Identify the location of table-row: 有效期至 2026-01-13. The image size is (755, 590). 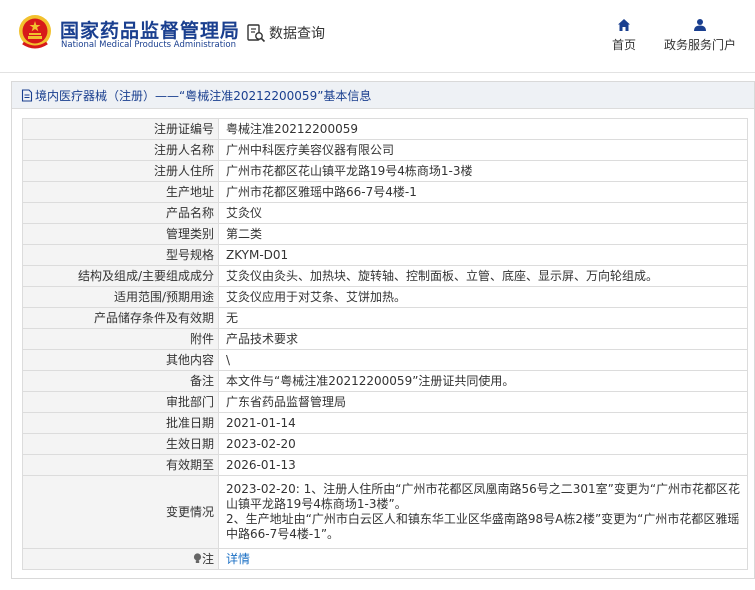
(385, 465).